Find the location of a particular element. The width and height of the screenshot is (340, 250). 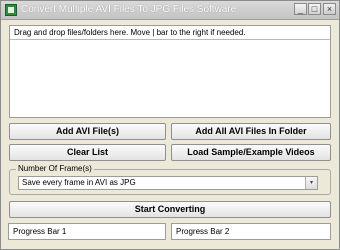

chevron-down-icon: ▾ is located at coordinates (311, 183).